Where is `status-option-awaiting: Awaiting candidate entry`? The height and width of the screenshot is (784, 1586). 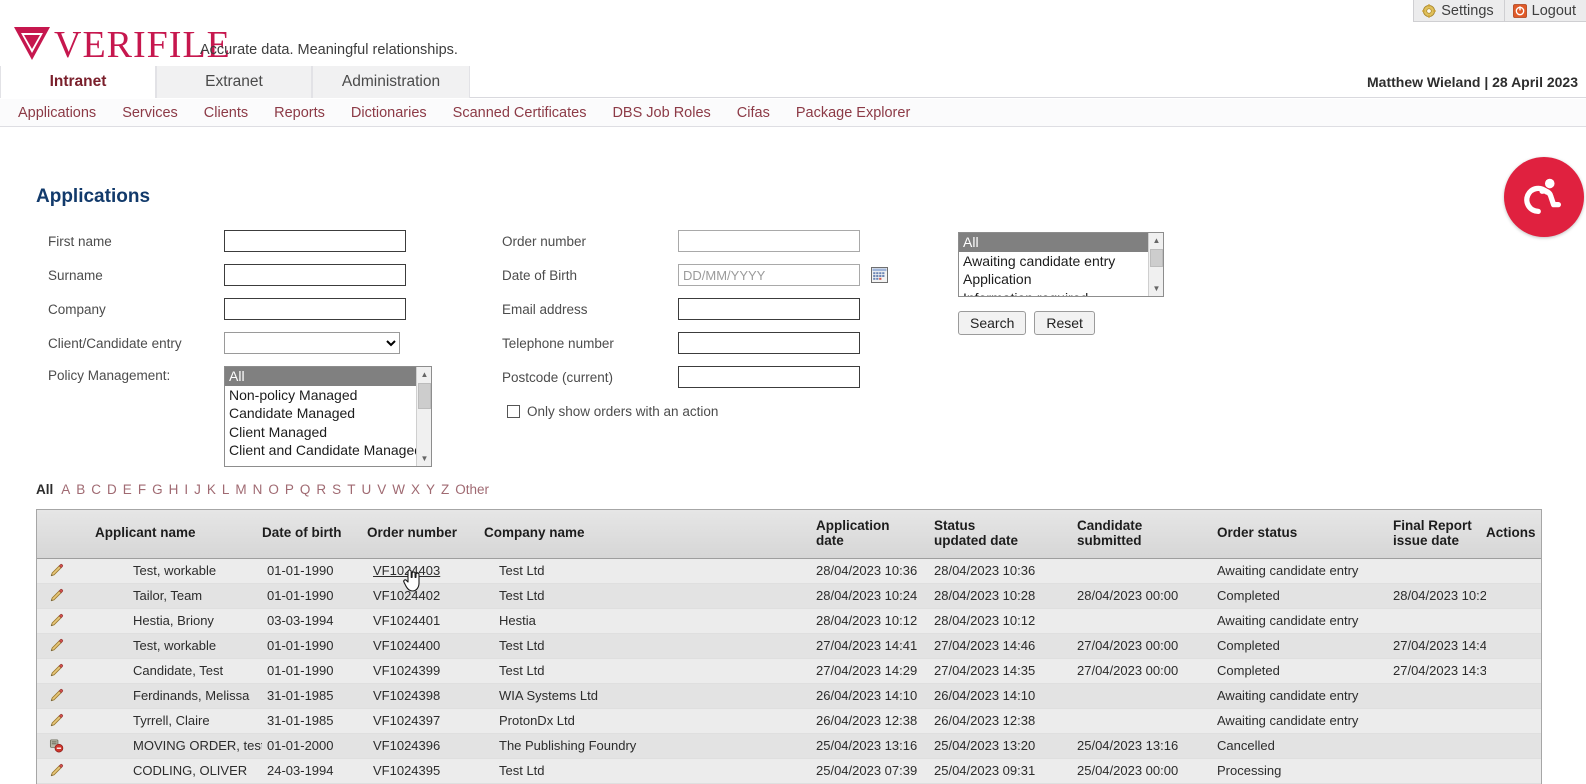
status-option-awaiting: Awaiting candidate entry is located at coordinates (1061, 261).